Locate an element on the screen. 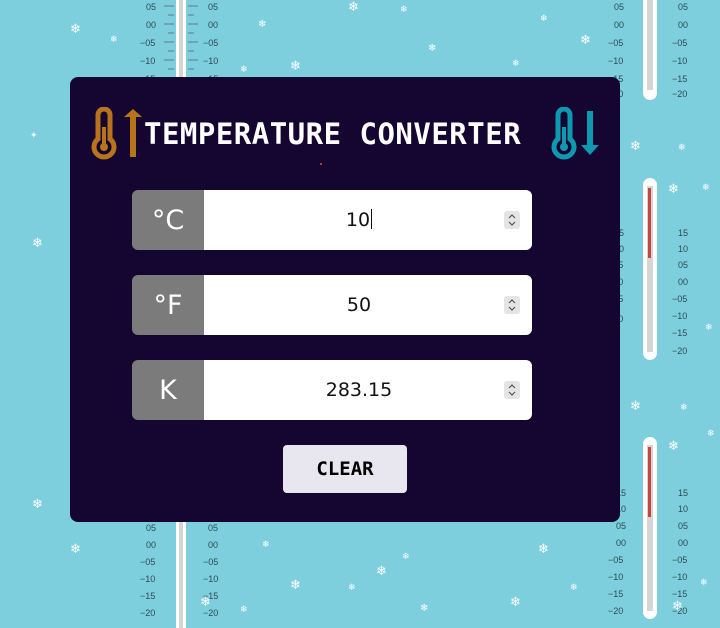  celsius-spinner is located at coordinates (512, 220).